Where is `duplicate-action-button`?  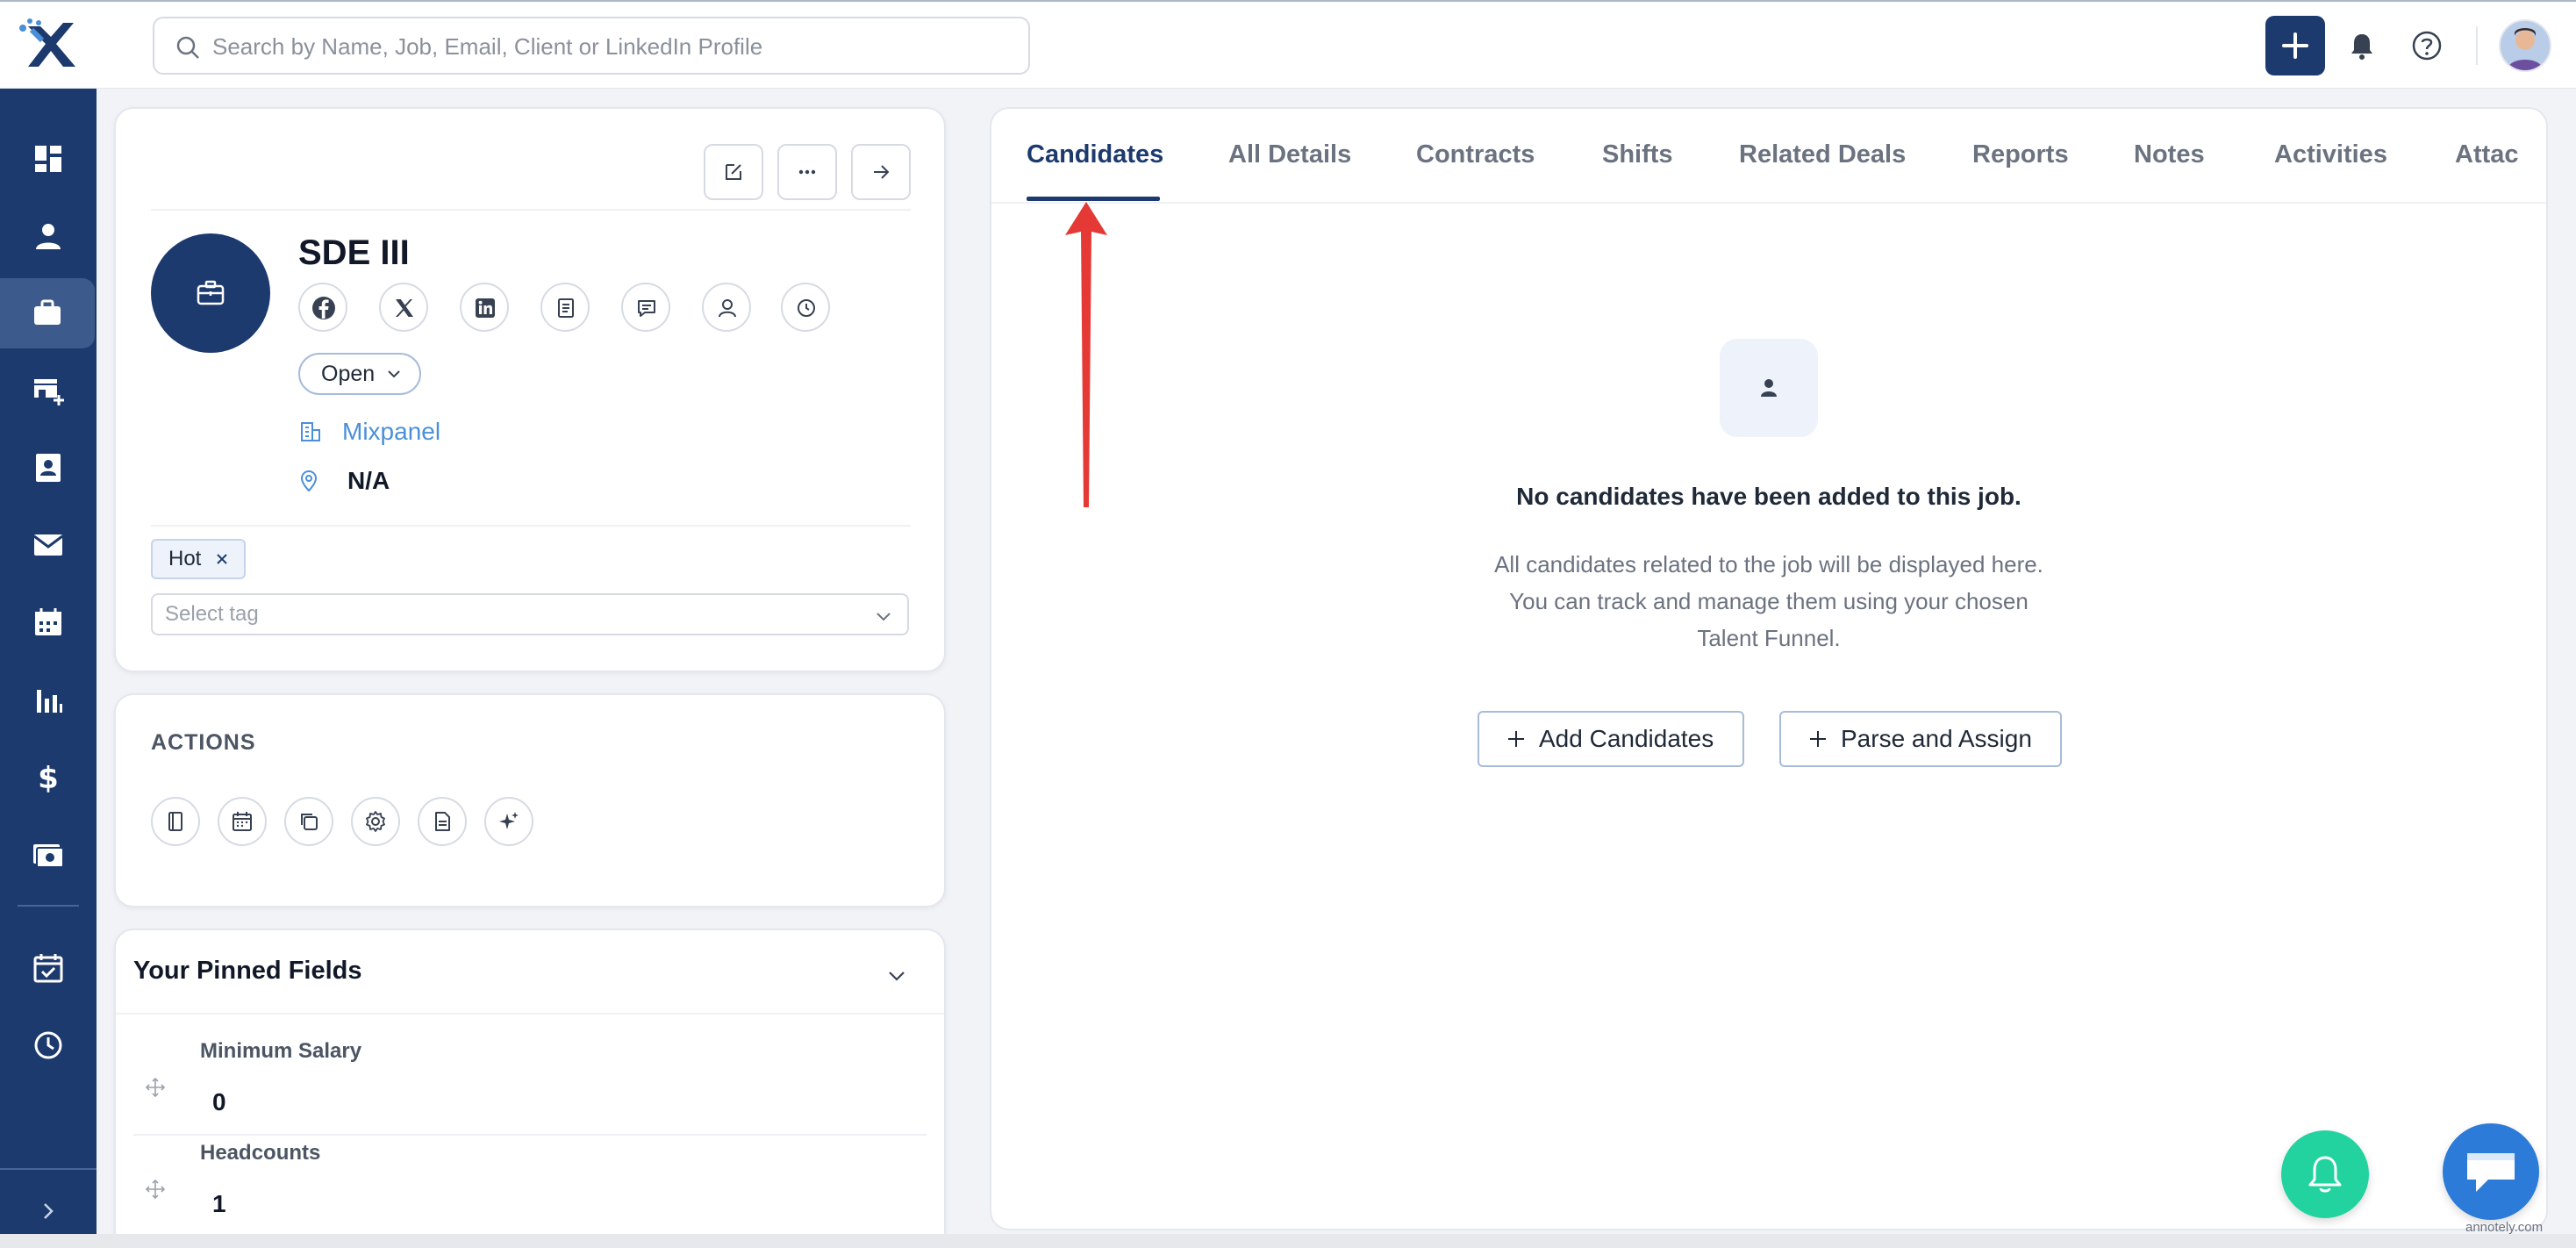 duplicate-action-button is located at coordinates (308, 821).